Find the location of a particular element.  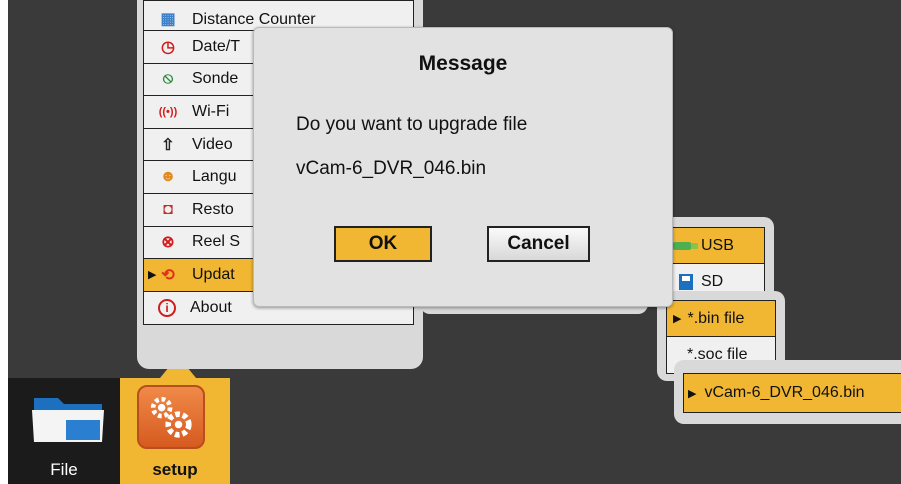

cancel-button: Cancel is located at coordinates (538, 244).